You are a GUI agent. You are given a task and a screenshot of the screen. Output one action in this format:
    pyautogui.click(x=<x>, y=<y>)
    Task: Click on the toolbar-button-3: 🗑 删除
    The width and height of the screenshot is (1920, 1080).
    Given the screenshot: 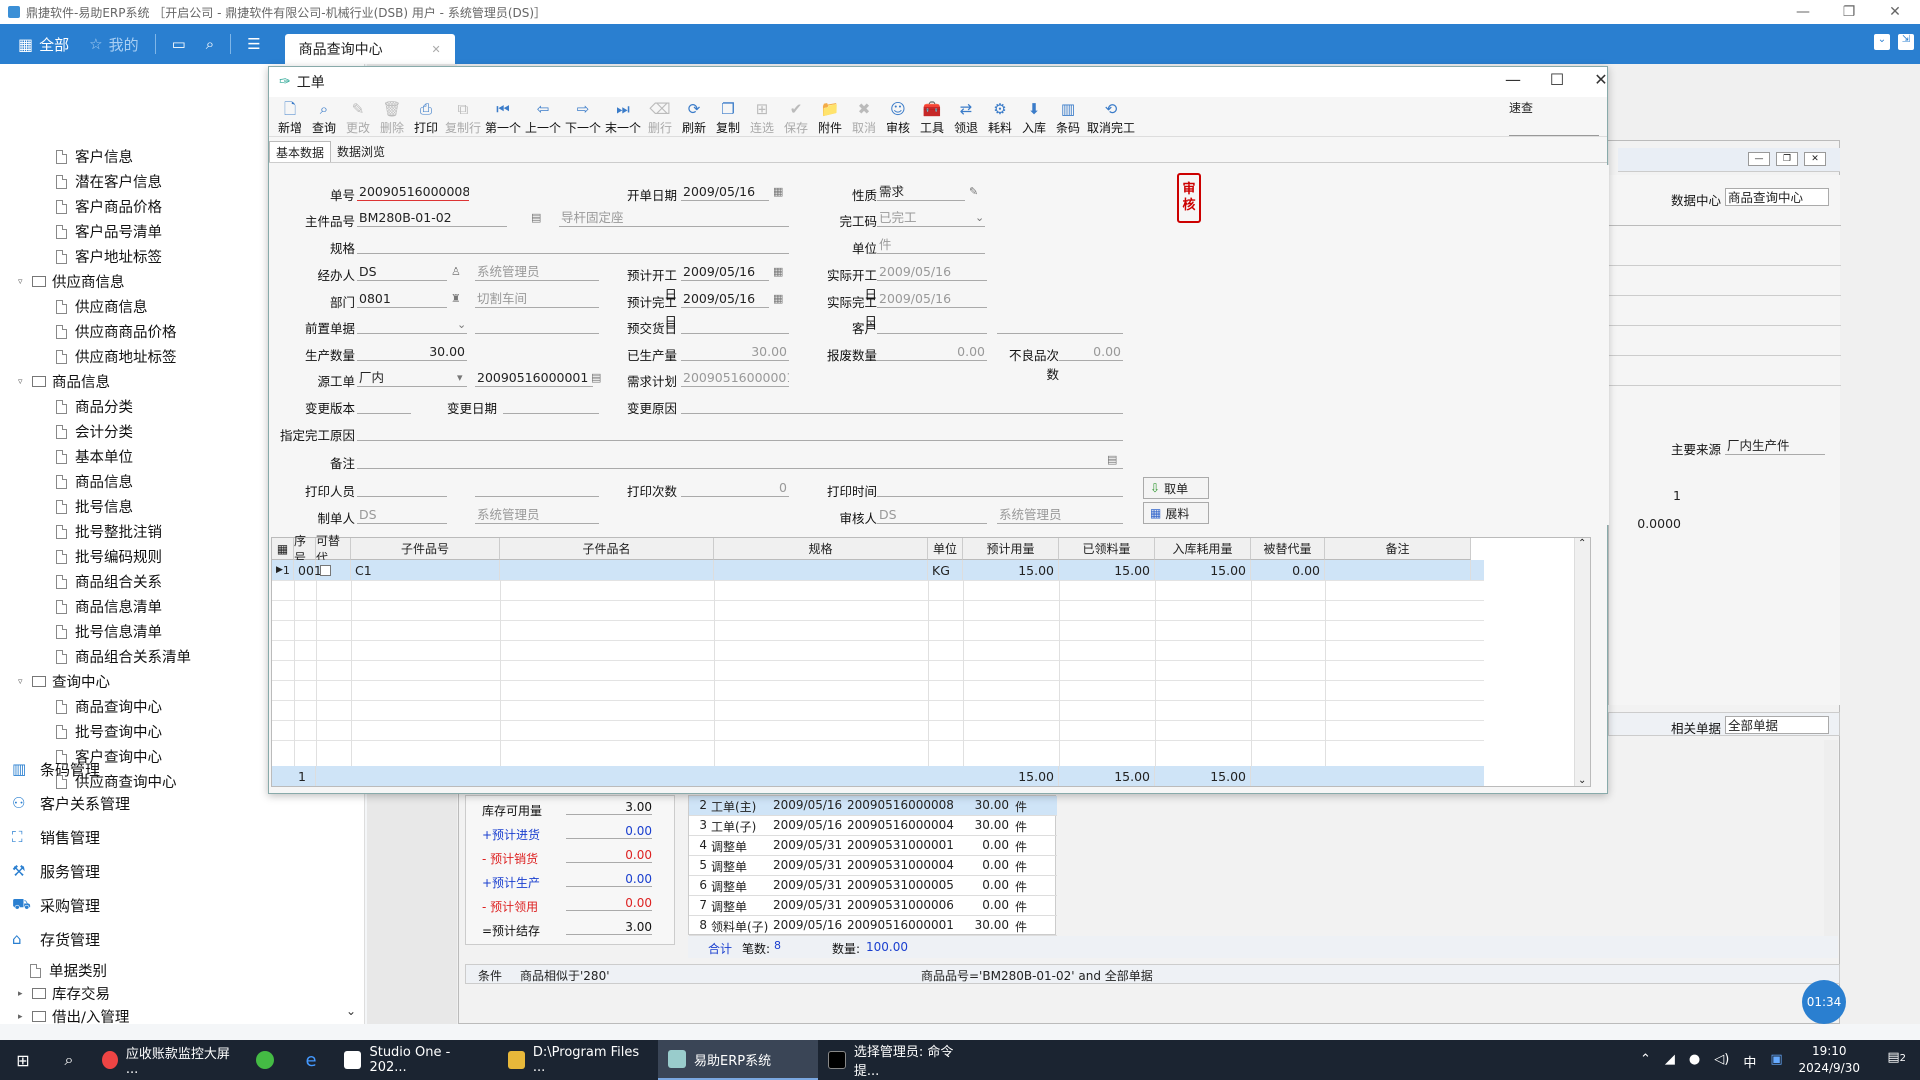 What is the action you would take?
    pyautogui.click(x=392, y=117)
    